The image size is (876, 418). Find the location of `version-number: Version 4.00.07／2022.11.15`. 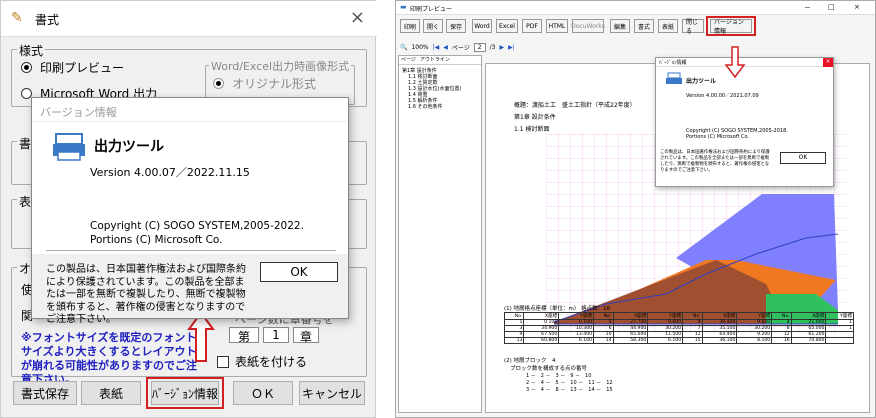

version-number: Version 4.00.07／2022.11.15 is located at coordinates (170, 172).